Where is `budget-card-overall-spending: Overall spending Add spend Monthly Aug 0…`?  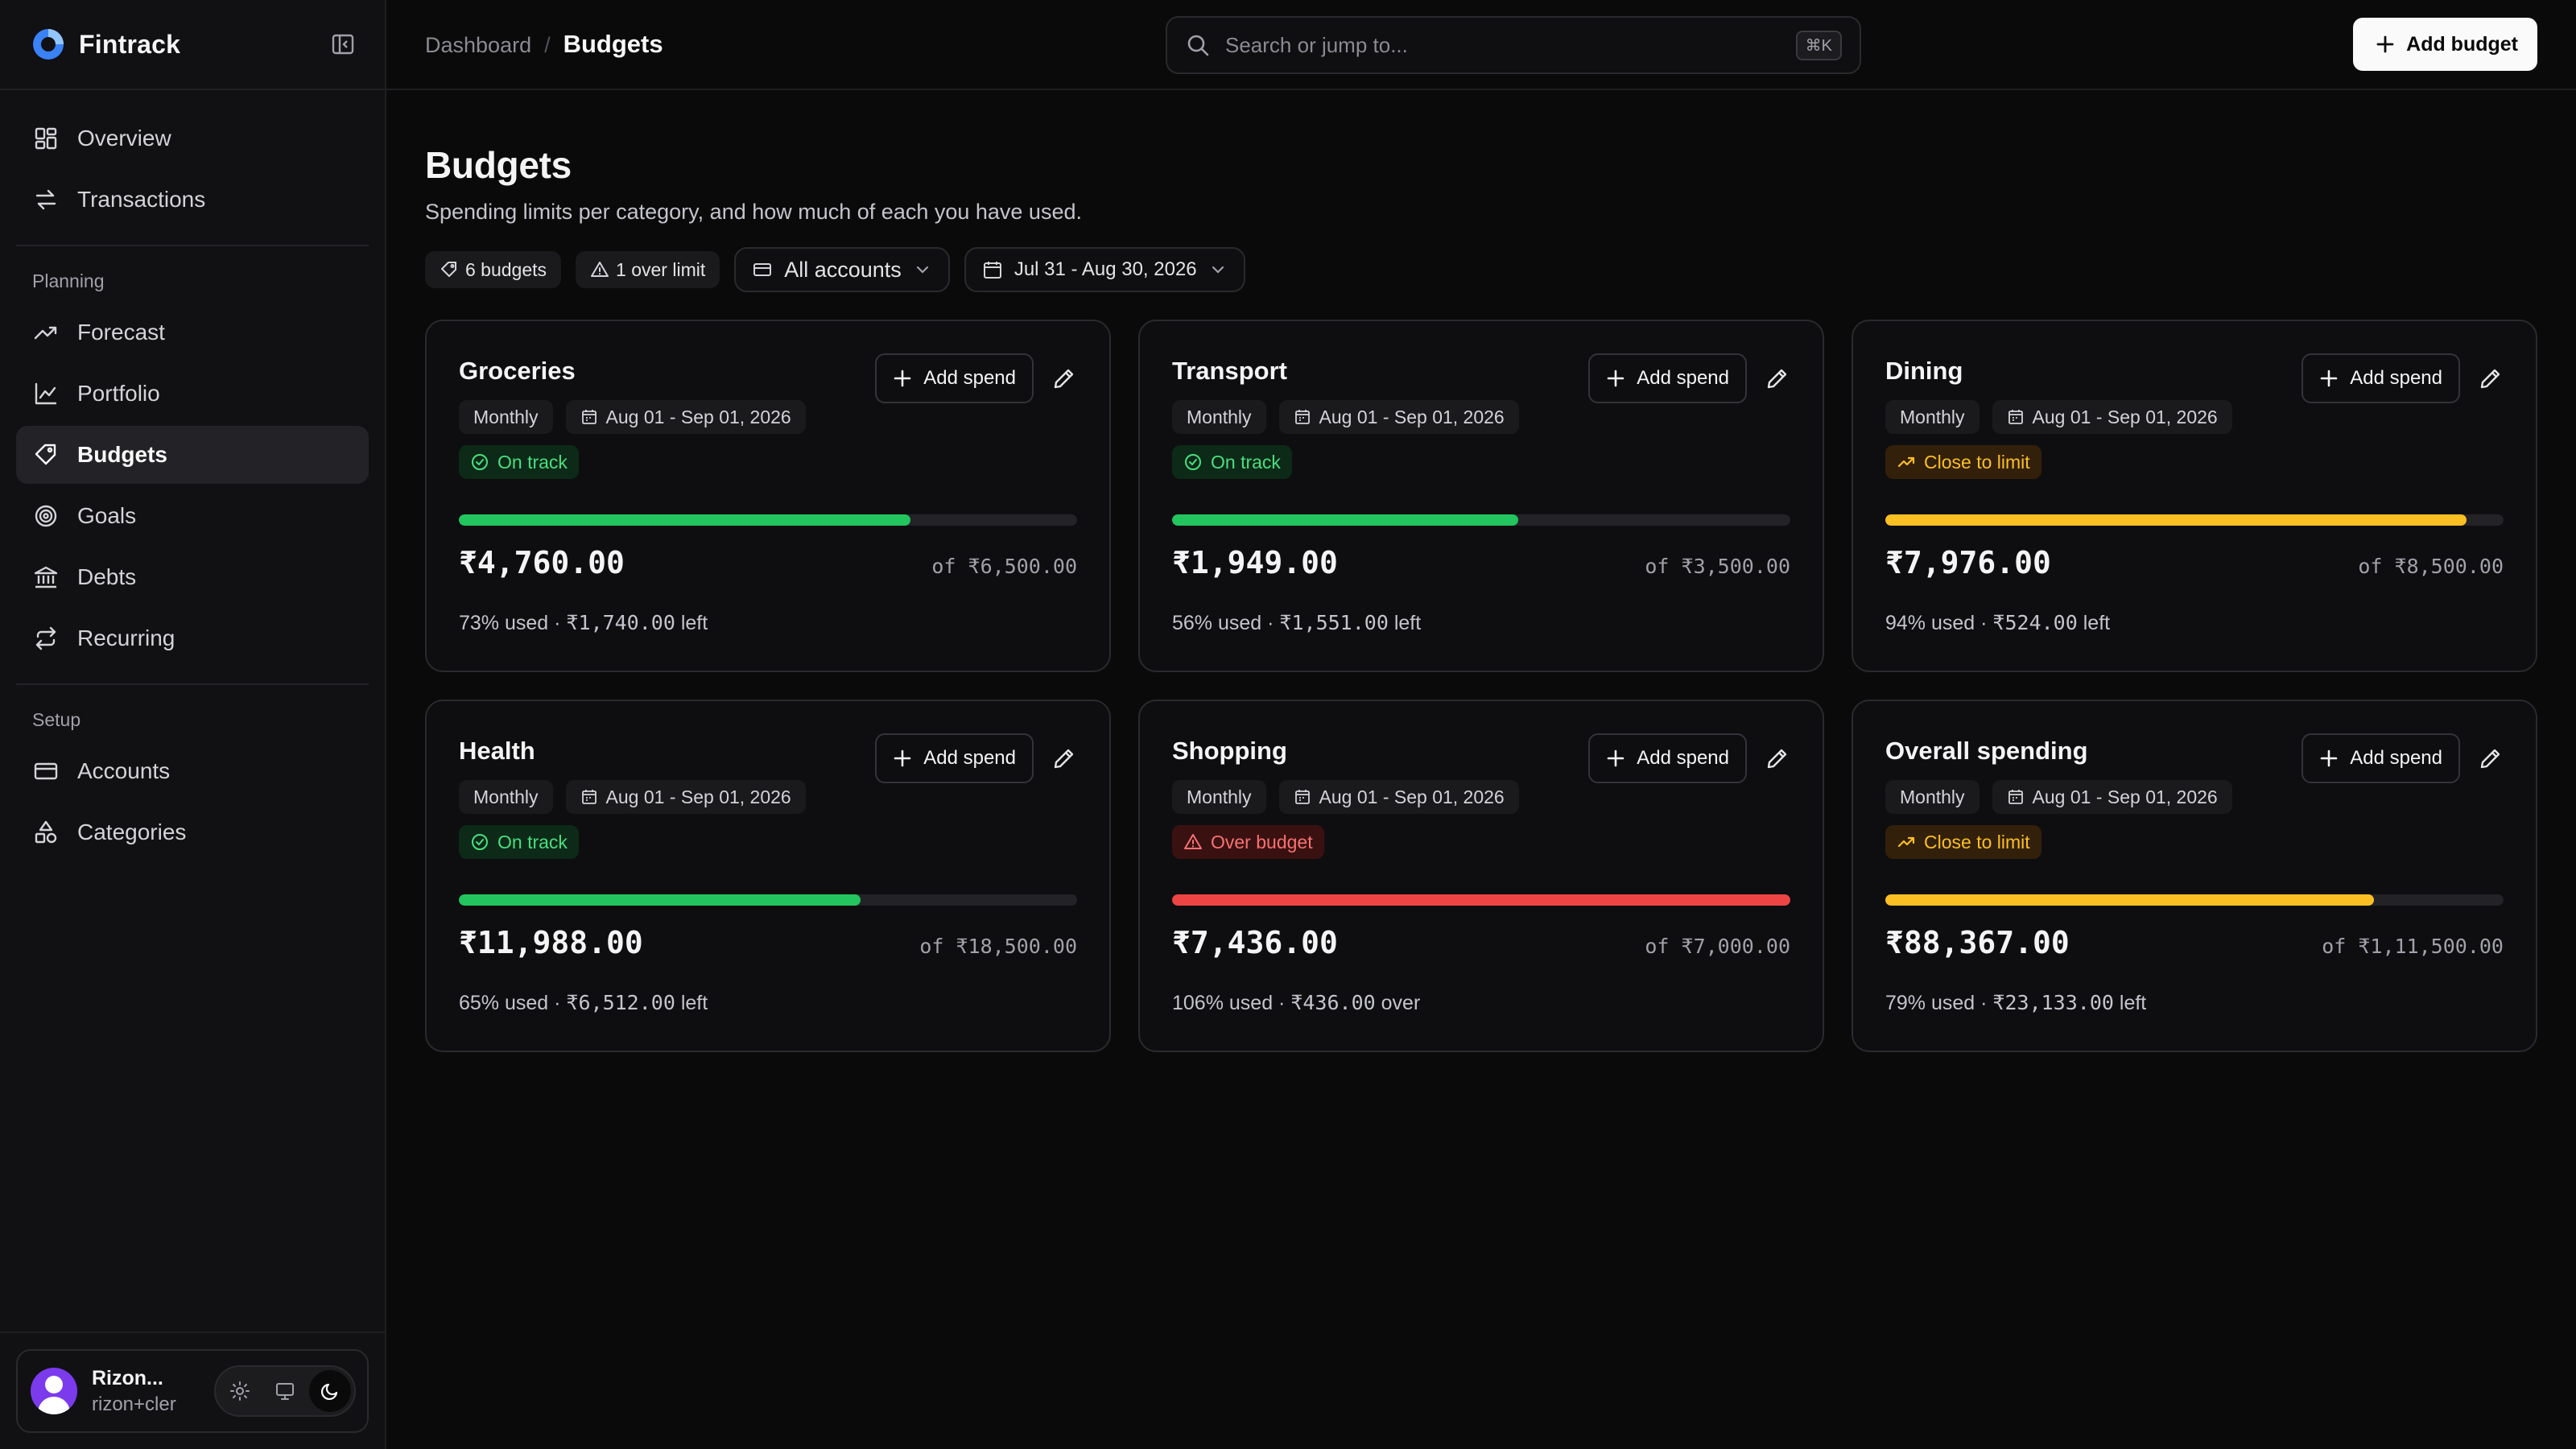
budget-card-overall-spending: Overall spending Add spend Monthly Aug 0… is located at coordinates (2194, 876).